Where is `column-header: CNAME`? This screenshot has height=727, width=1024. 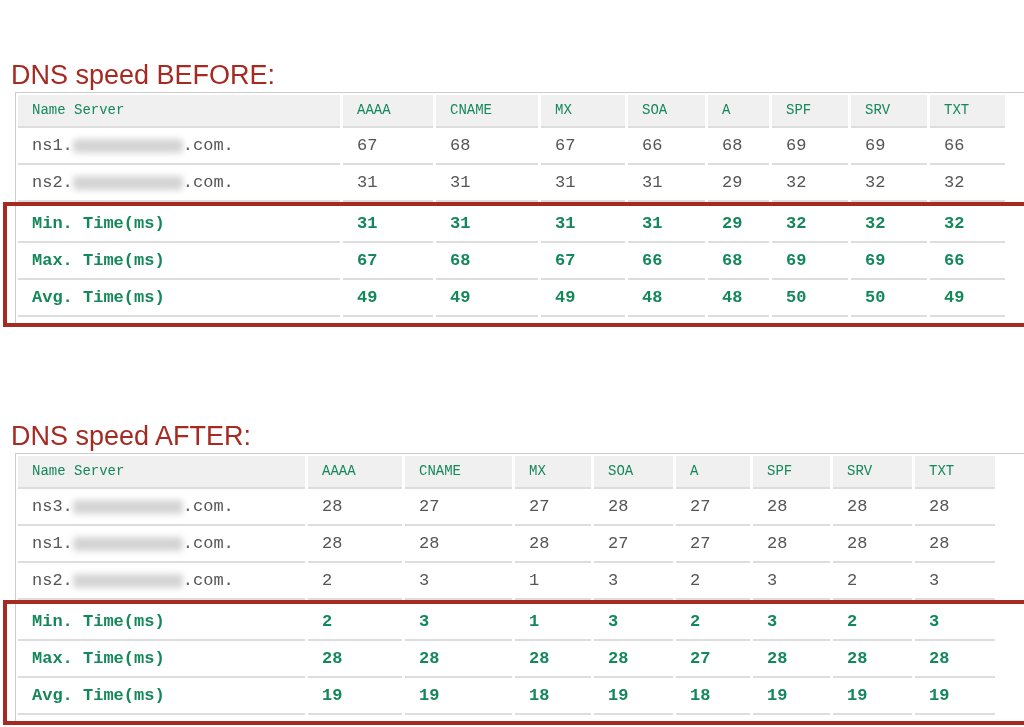
column-header: CNAME is located at coordinates (487, 111).